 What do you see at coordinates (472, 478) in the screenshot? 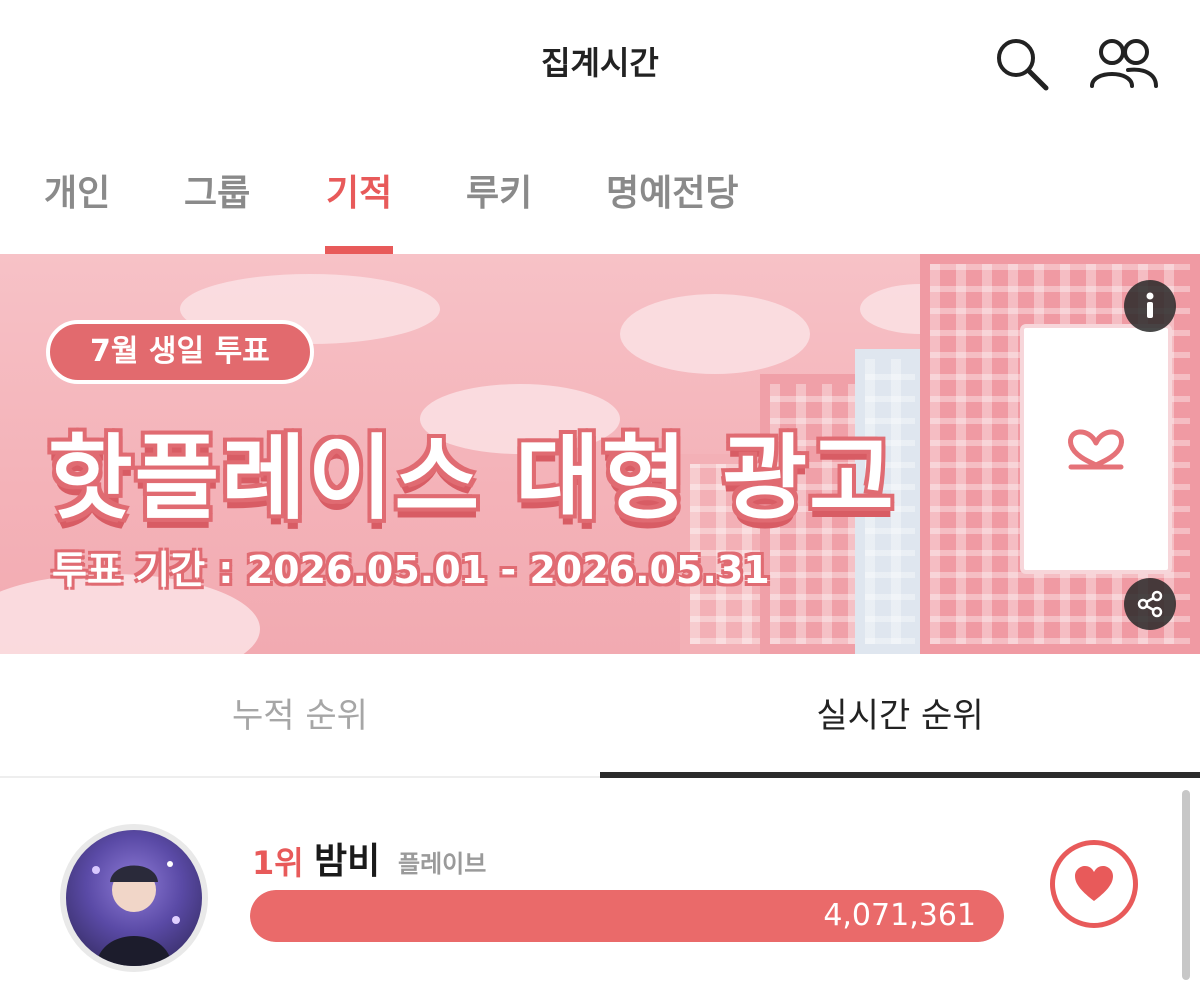
I see `banner-headline: 핫플레이스 대형 광고` at bounding box center [472, 478].